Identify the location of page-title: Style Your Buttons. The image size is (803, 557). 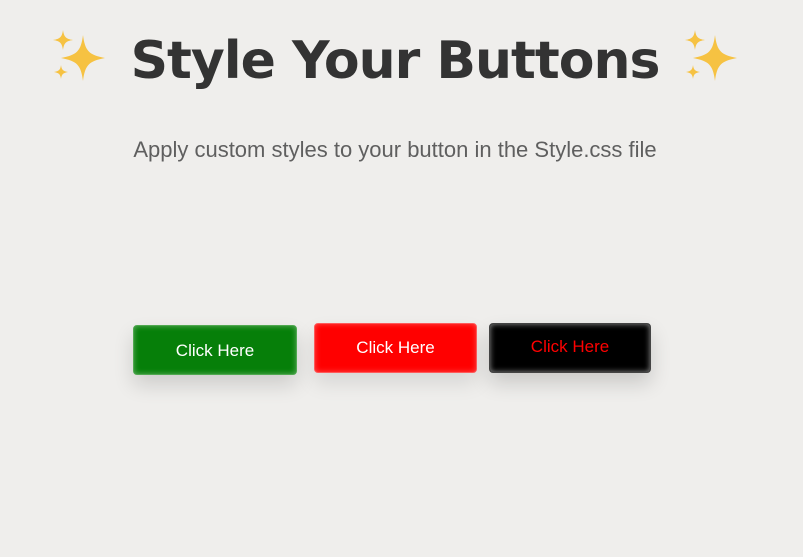
(395, 59).